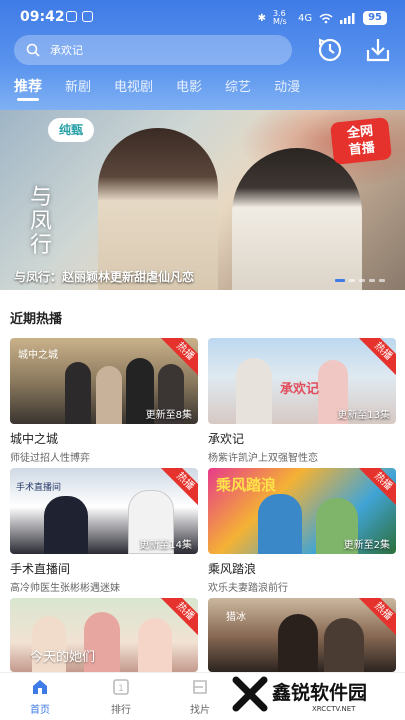 The width and height of the screenshot is (405, 720). I want to click on drama-subtitle: 师徒过招人性博弈, so click(50, 458).